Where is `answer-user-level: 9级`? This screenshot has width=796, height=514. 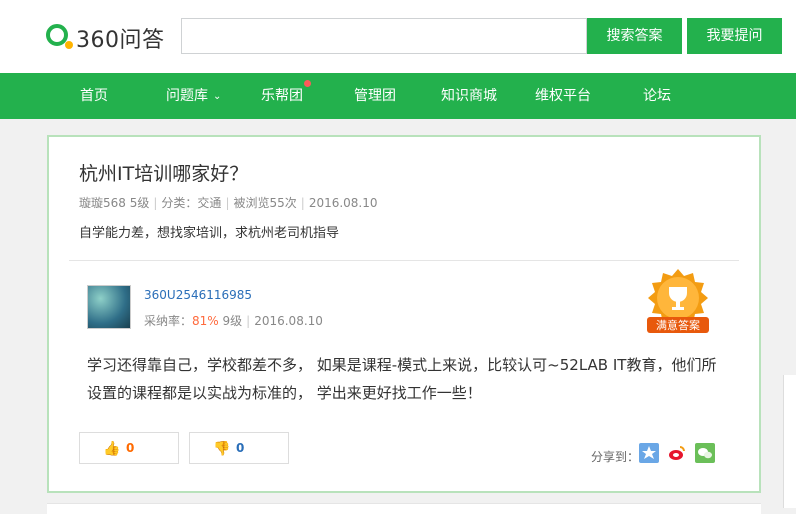
answer-user-level: 9级 is located at coordinates (232, 321).